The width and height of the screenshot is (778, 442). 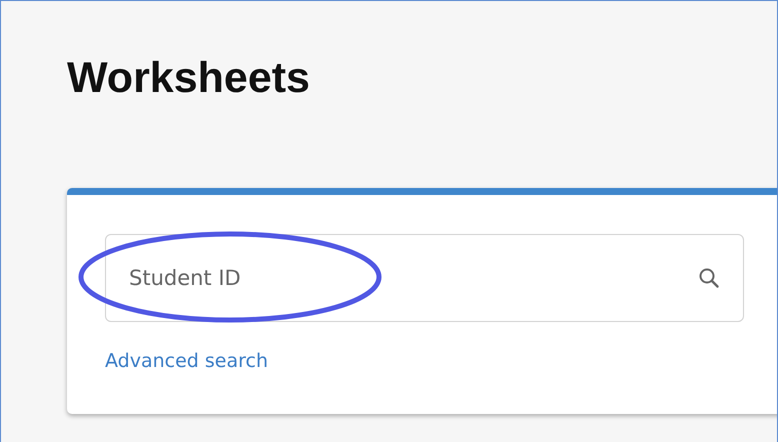 I want to click on advanced-search-link: Advanced search, so click(x=186, y=361).